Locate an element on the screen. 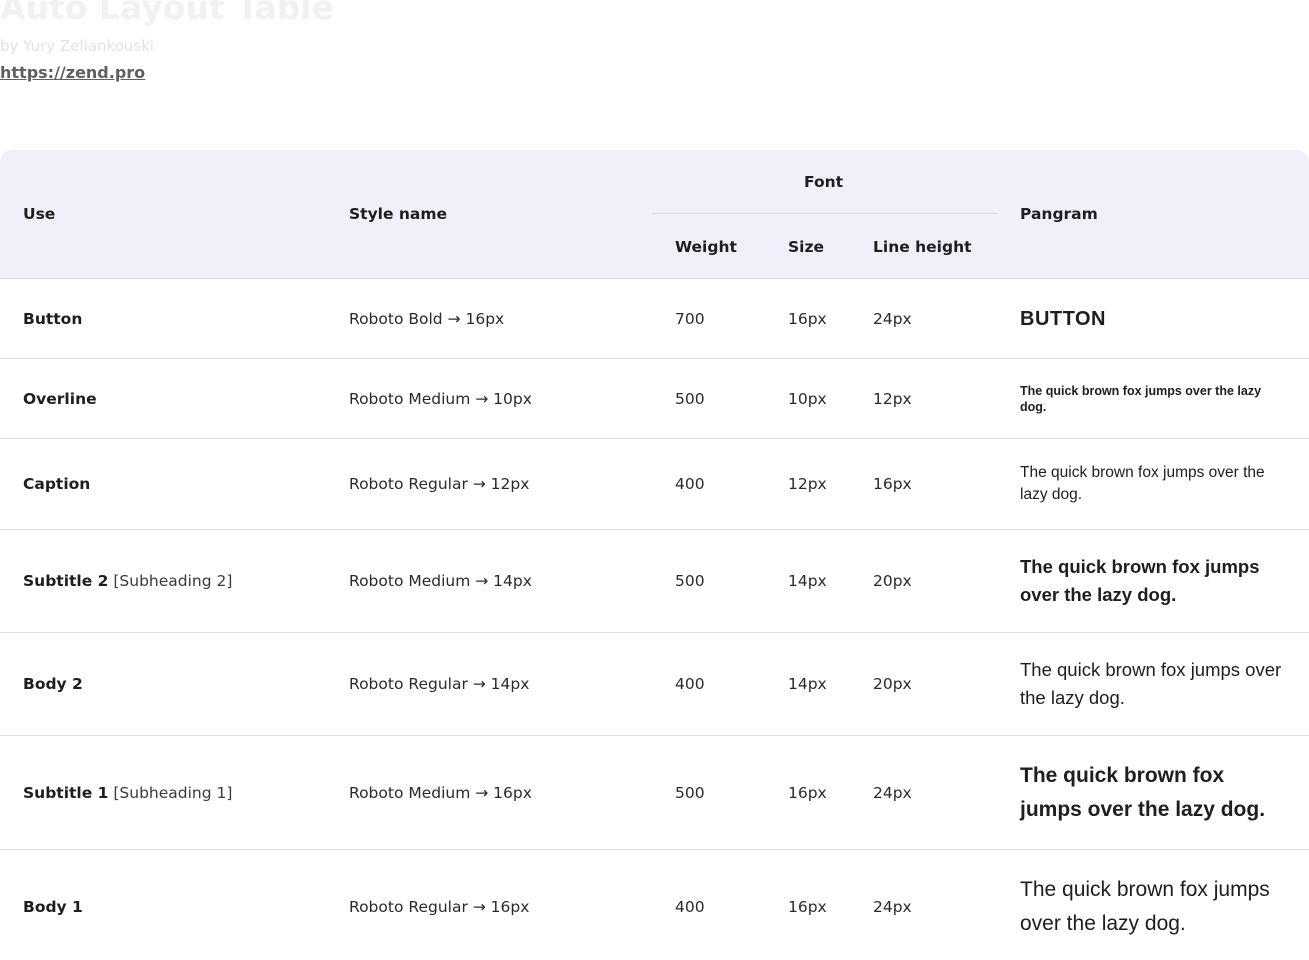 This screenshot has width=1309, height=960. doc-author: by Yury Zeliankouski is located at coordinates (77, 46).